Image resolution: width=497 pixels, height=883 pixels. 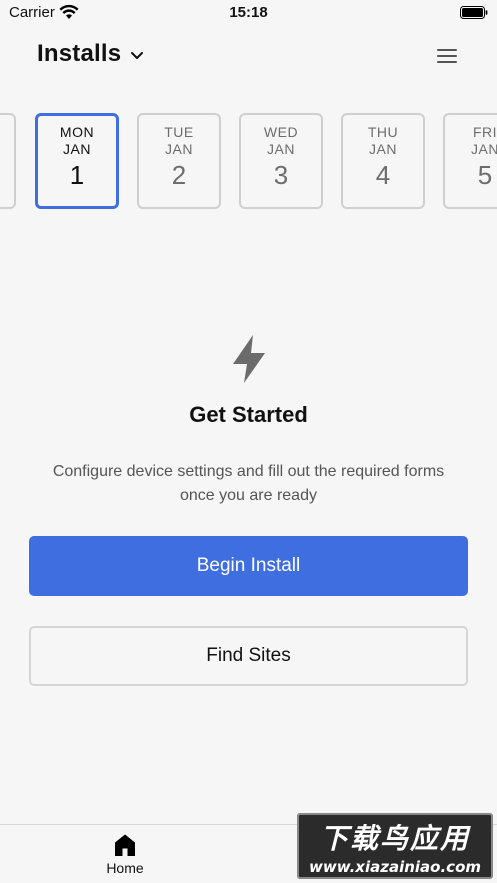 What do you see at coordinates (8, 161) in the screenshot?
I see `day-card-previous` at bounding box center [8, 161].